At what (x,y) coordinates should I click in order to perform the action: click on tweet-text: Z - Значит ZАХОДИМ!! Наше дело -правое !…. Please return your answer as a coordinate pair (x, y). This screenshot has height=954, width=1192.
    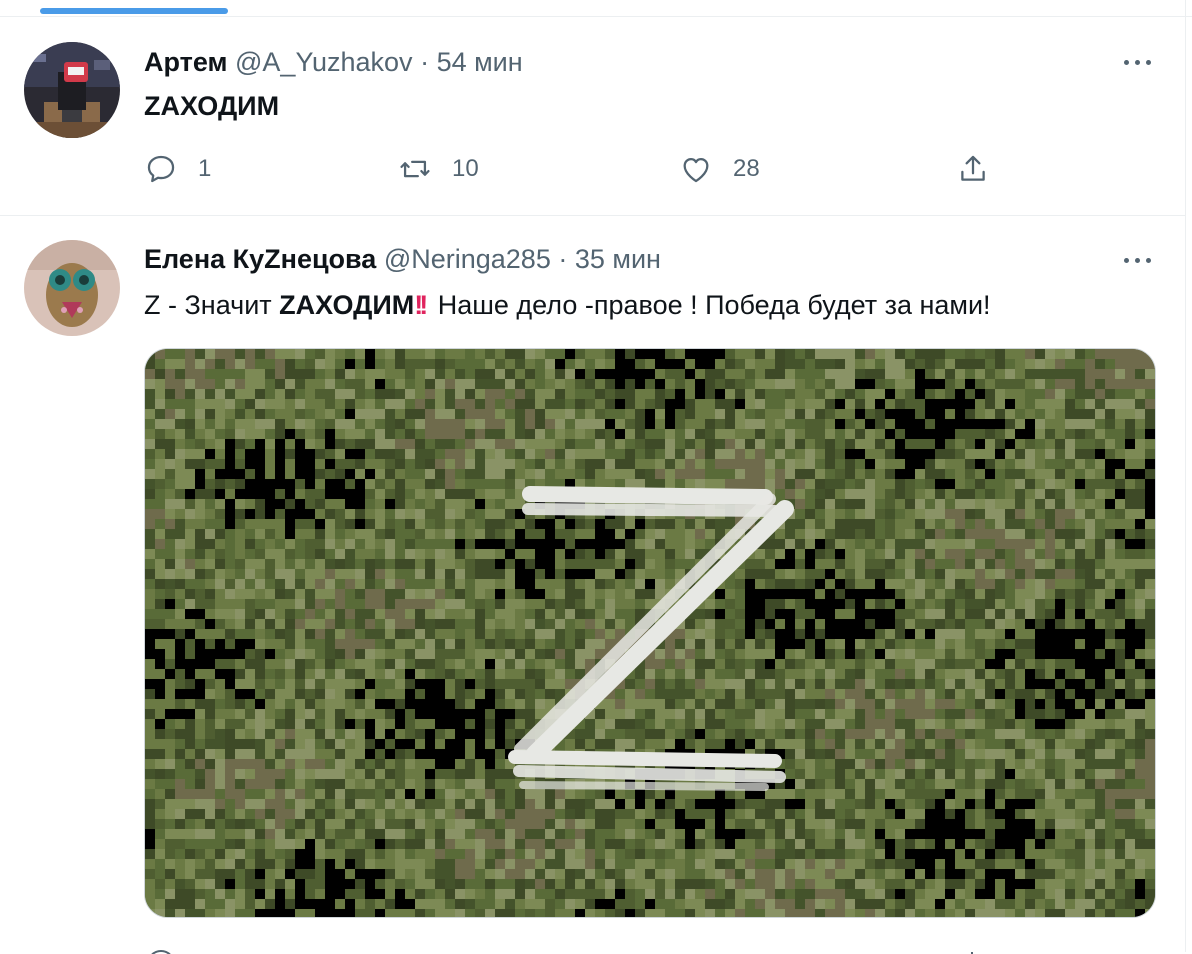
    Looking at the image, I should click on (567, 305).